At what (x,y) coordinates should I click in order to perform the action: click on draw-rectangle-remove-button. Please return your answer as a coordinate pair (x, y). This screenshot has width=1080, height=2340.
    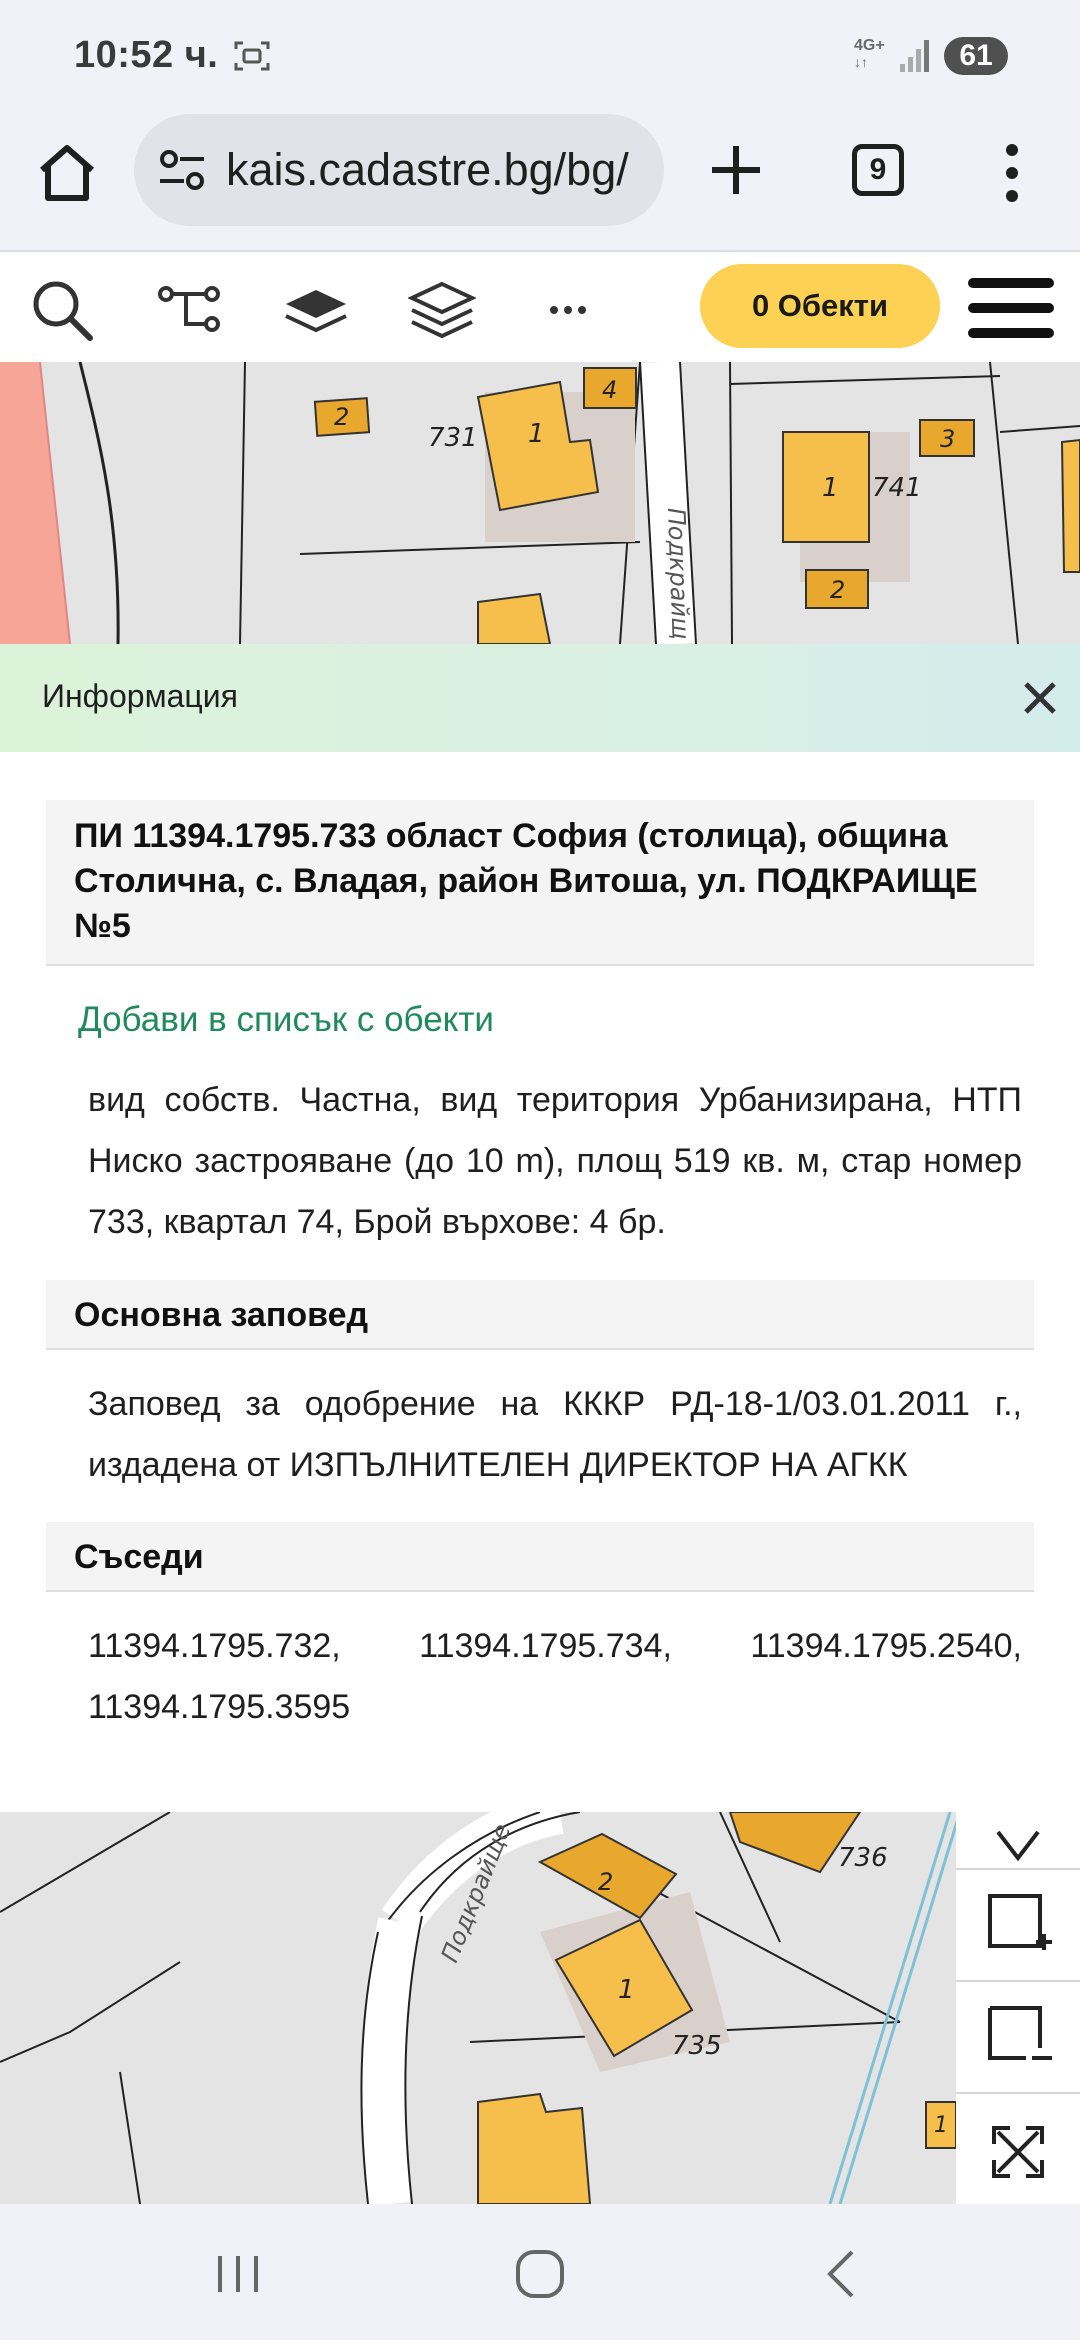
    Looking at the image, I should click on (1018, 2036).